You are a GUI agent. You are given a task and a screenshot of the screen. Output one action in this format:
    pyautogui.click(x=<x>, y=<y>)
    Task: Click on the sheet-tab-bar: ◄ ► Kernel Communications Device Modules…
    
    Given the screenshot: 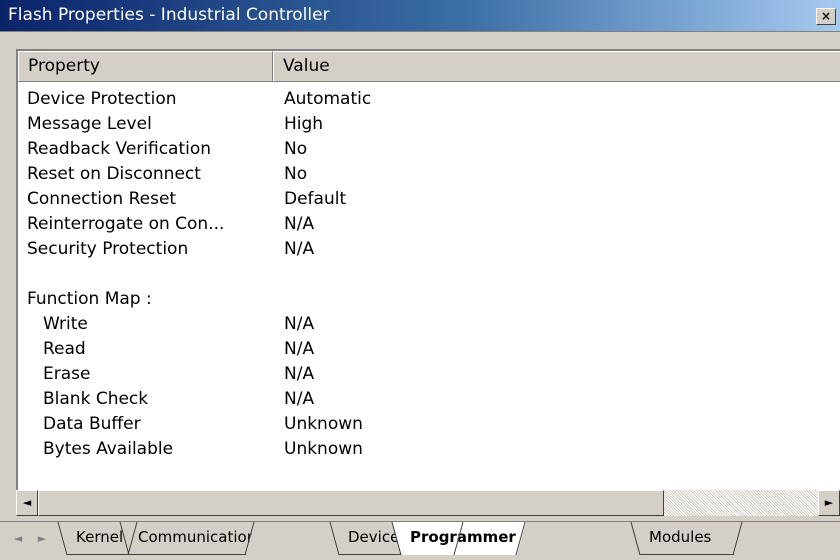 What is the action you would take?
    pyautogui.click(x=420, y=540)
    